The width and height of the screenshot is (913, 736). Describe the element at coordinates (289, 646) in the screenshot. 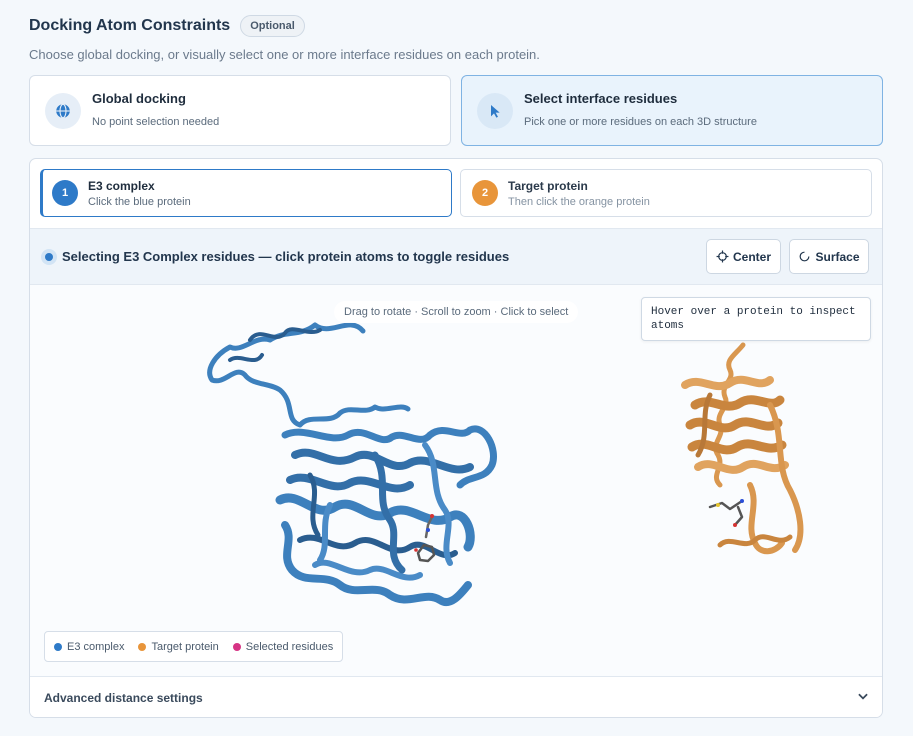

I see `legend-label-selected: Selected residues` at that location.